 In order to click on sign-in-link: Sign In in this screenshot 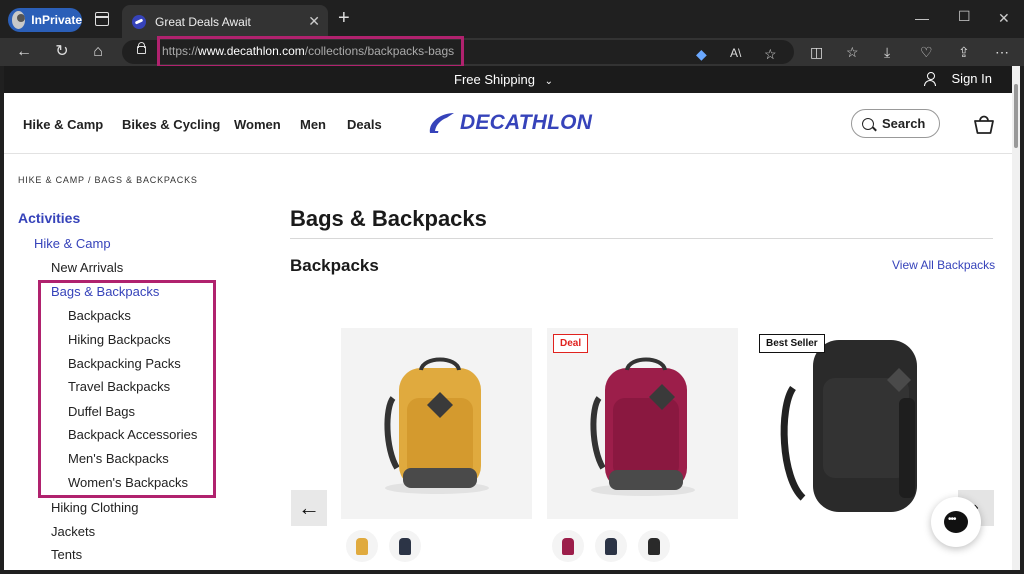, I will do `click(972, 78)`.